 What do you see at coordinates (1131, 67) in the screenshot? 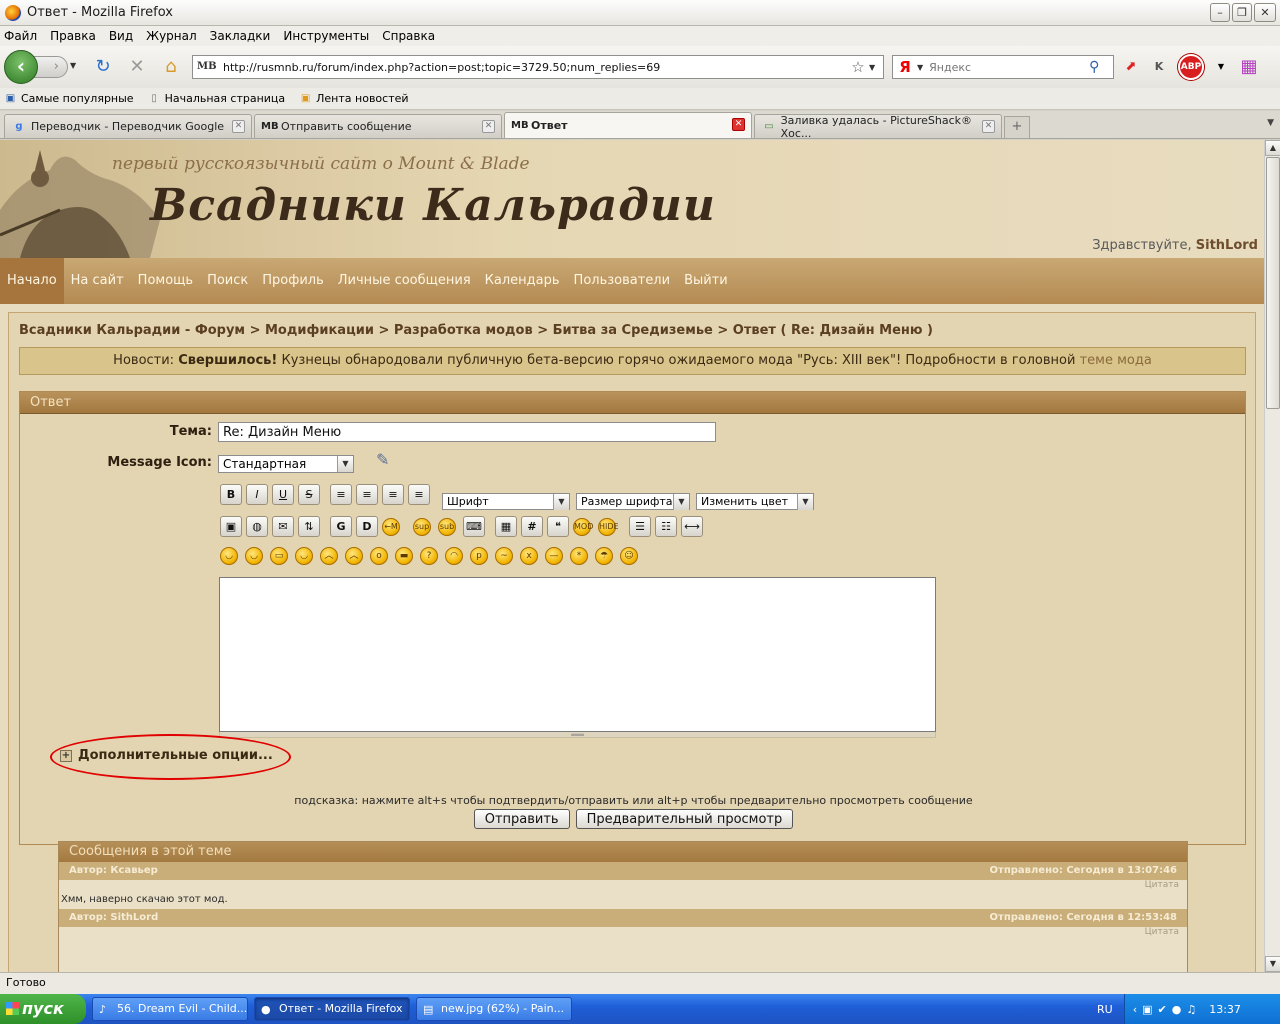
I see `addon-arrow-icon: ⬈` at bounding box center [1131, 67].